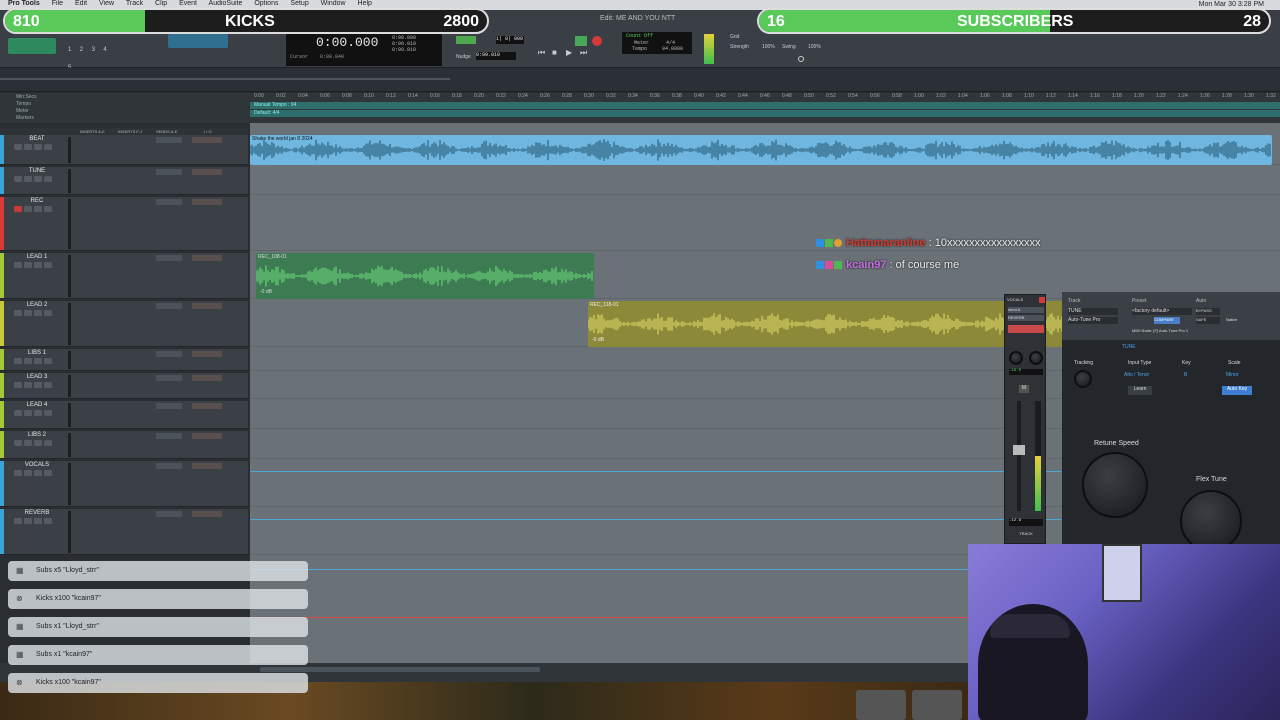 The width and height of the screenshot is (1280, 720). I want to click on track-name: BEAT, so click(37, 139).